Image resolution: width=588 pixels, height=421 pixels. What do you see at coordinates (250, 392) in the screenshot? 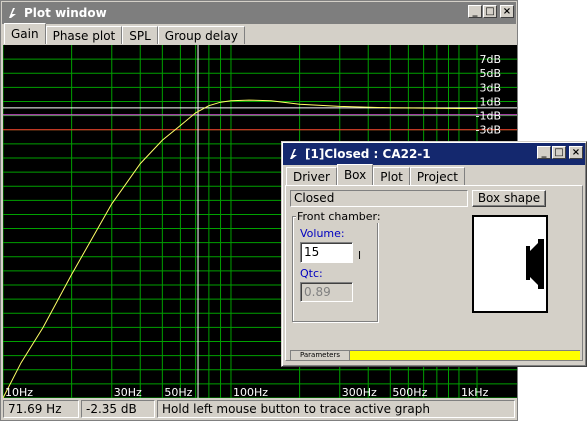
I see `x-tick-label: 100Hz` at bounding box center [250, 392].